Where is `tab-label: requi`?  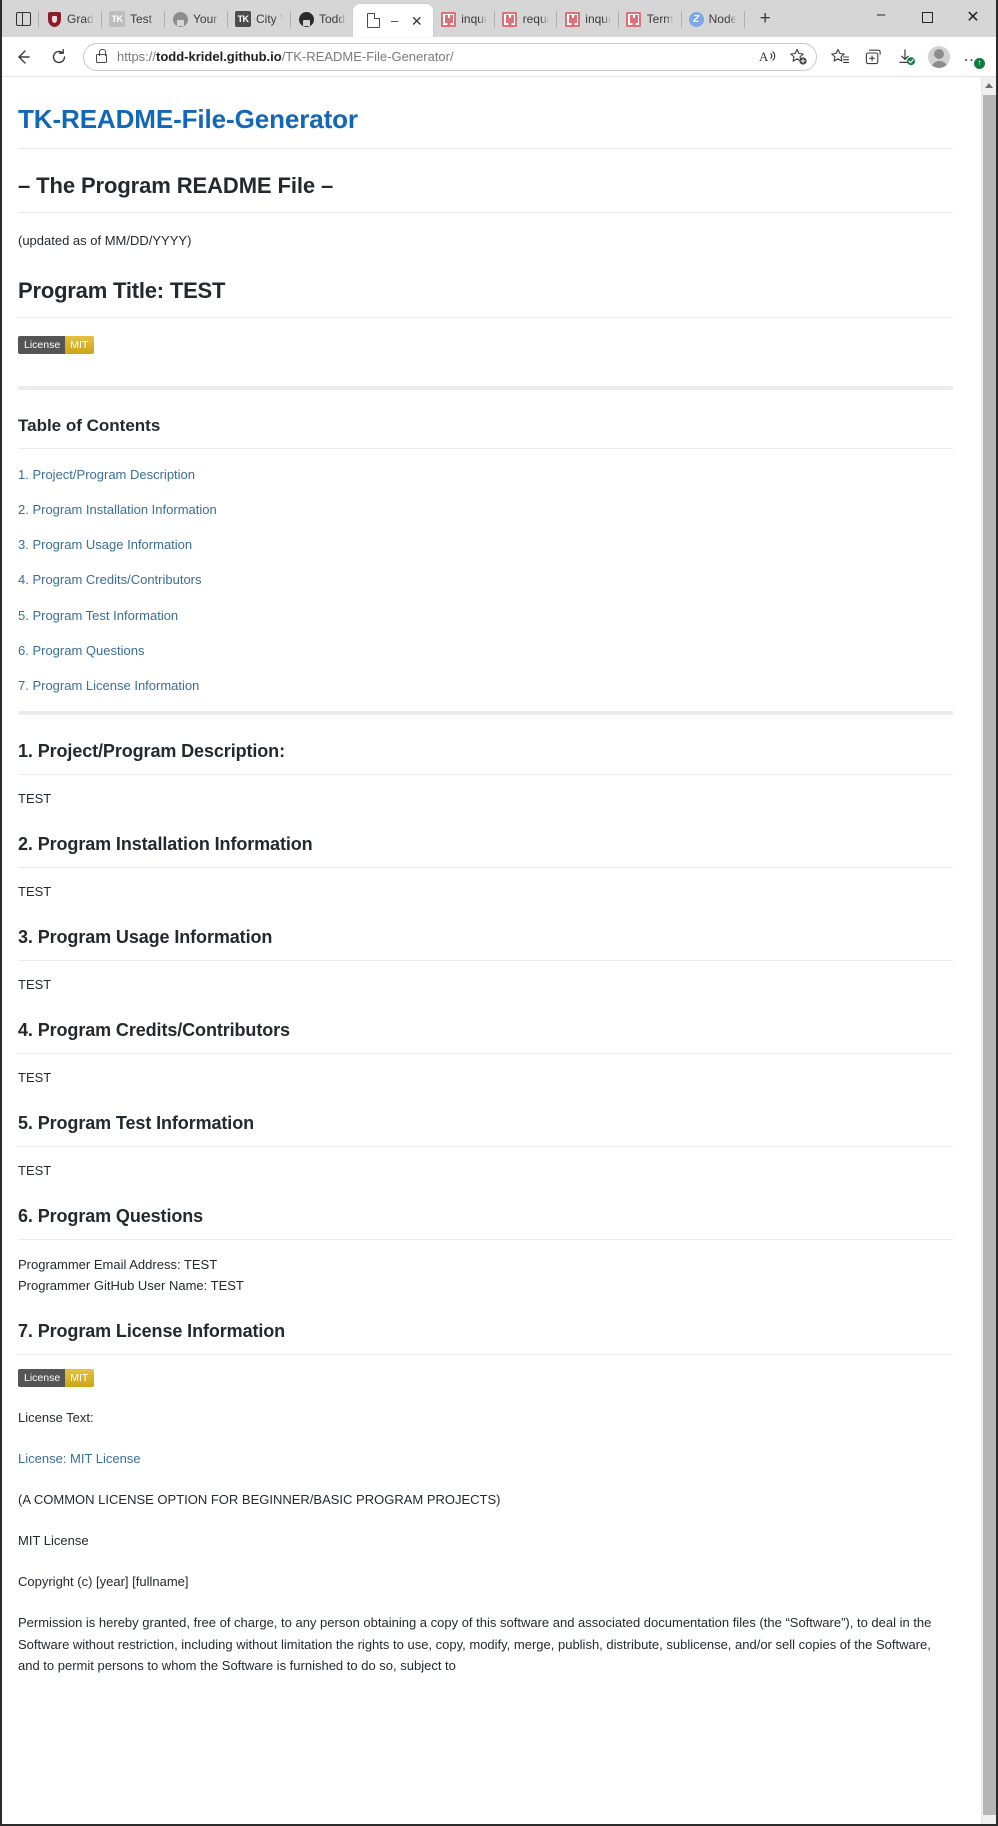 tab-label: requi is located at coordinates (536, 19).